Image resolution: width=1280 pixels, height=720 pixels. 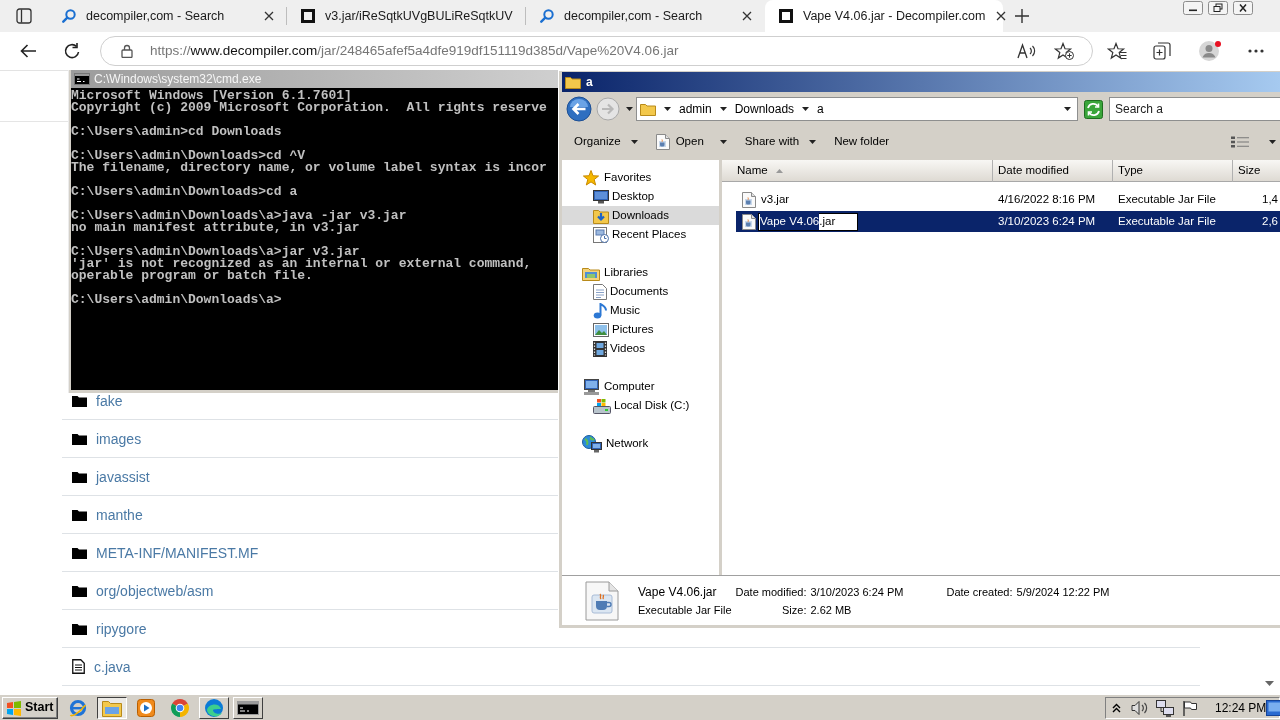 I want to click on column-header: Size, so click(x=1256, y=171).